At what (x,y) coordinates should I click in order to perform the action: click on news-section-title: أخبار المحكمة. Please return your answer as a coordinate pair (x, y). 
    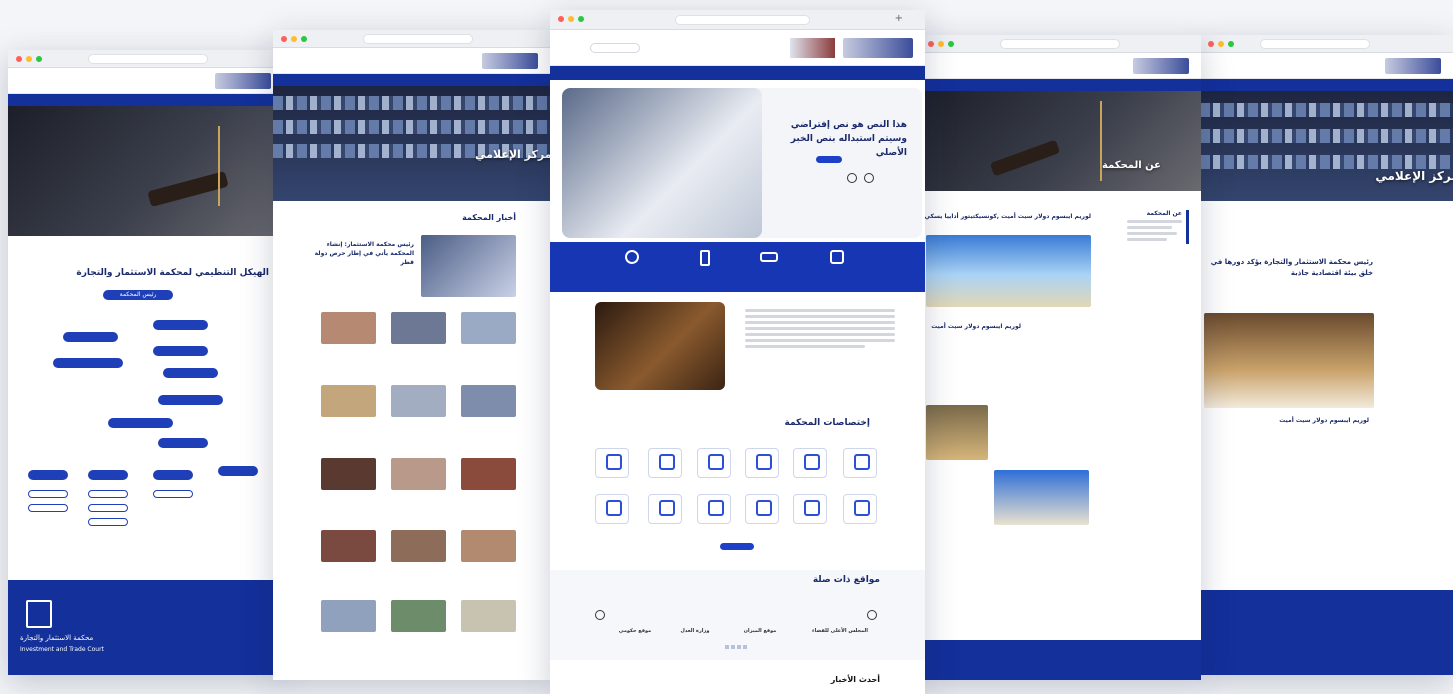
    Looking at the image, I should click on (489, 217).